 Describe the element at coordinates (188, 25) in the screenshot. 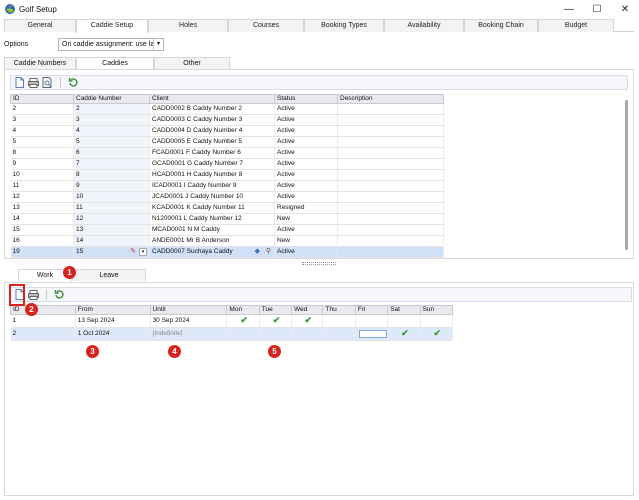

I see `tab-holes: Holes` at that location.